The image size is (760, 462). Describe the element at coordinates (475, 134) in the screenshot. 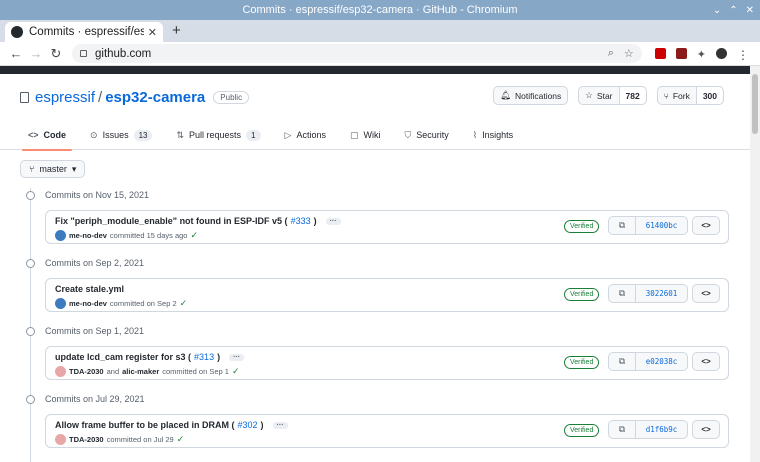

I see `graph-icon: ⌇` at that location.